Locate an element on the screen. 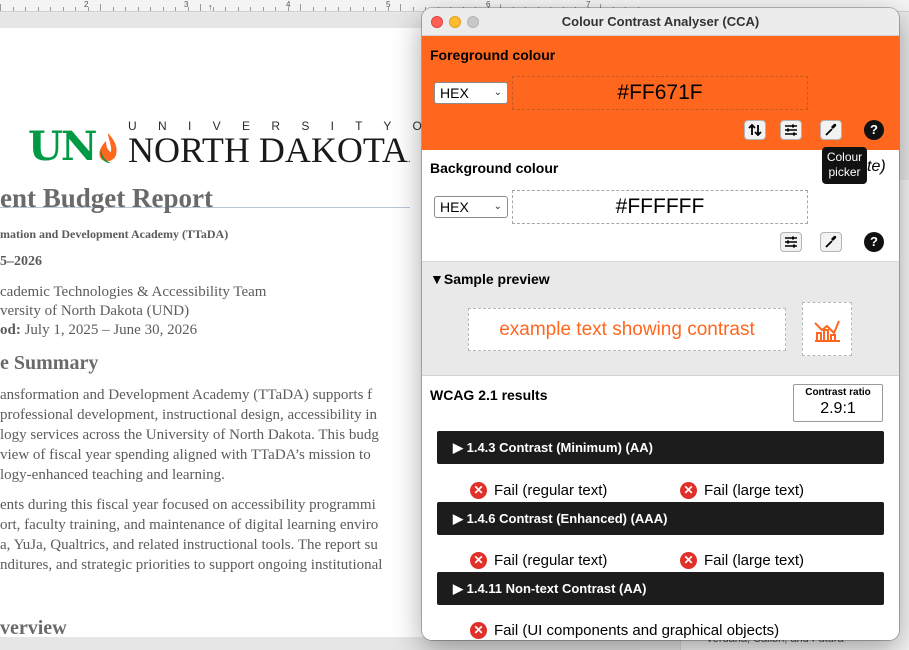 This screenshot has height=650, width=909. background-colour-picker-button is located at coordinates (831, 242).